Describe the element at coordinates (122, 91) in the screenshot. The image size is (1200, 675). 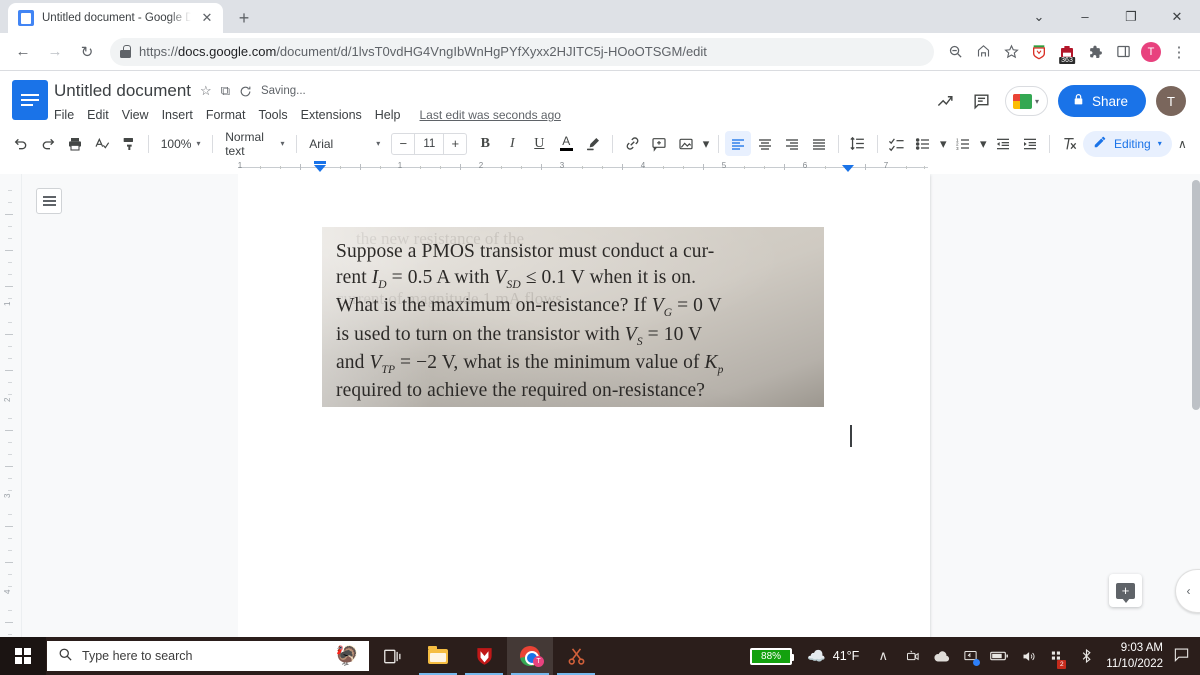
I see `document-title: Untitled document` at that location.